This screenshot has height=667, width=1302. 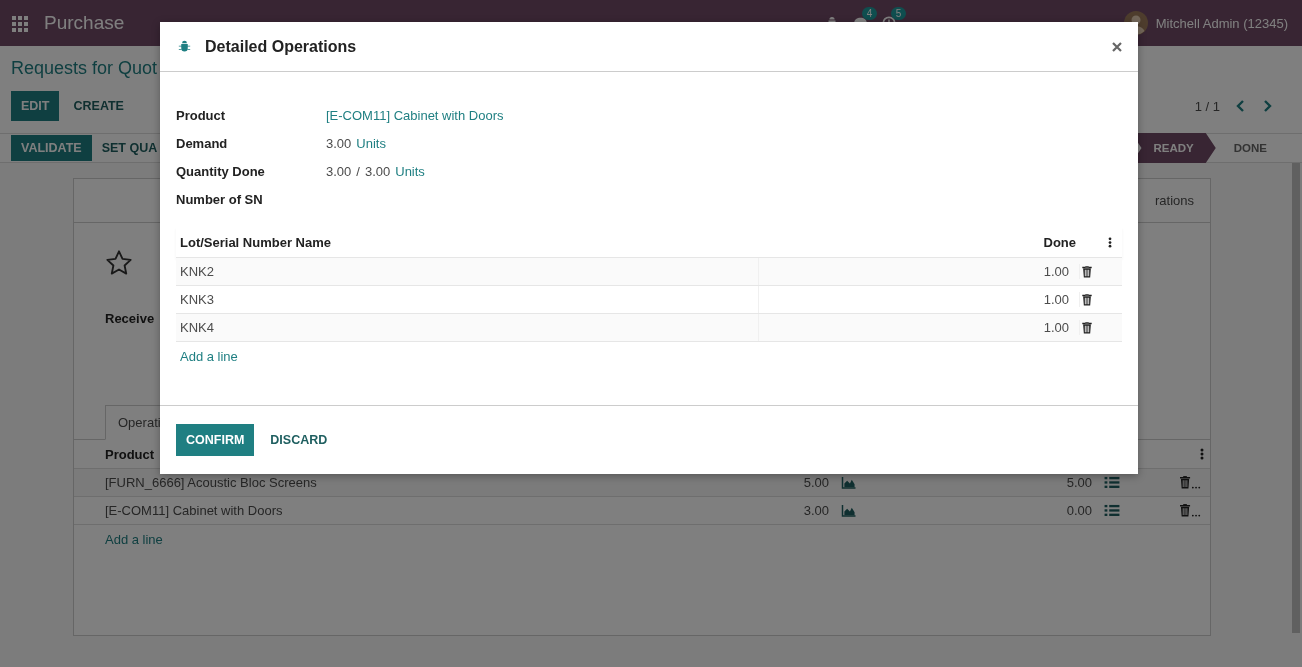 What do you see at coordinates (98, 106) in the screenshot?
I see `action-button: CREATE` at bounding box center [98, 106].